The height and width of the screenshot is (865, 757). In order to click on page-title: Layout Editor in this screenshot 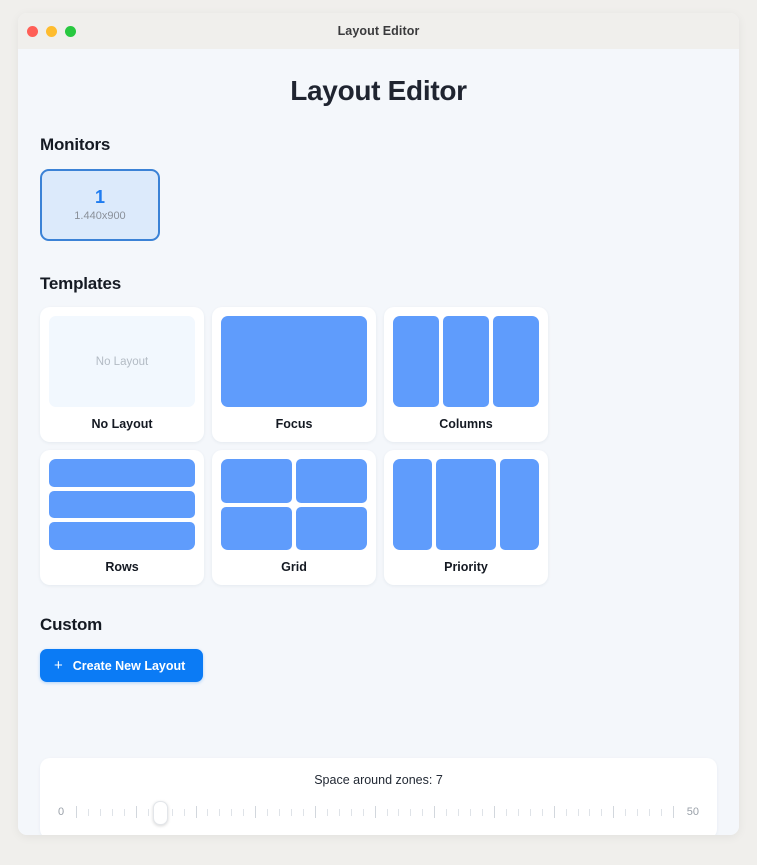, I will do `click(378, 90)`.